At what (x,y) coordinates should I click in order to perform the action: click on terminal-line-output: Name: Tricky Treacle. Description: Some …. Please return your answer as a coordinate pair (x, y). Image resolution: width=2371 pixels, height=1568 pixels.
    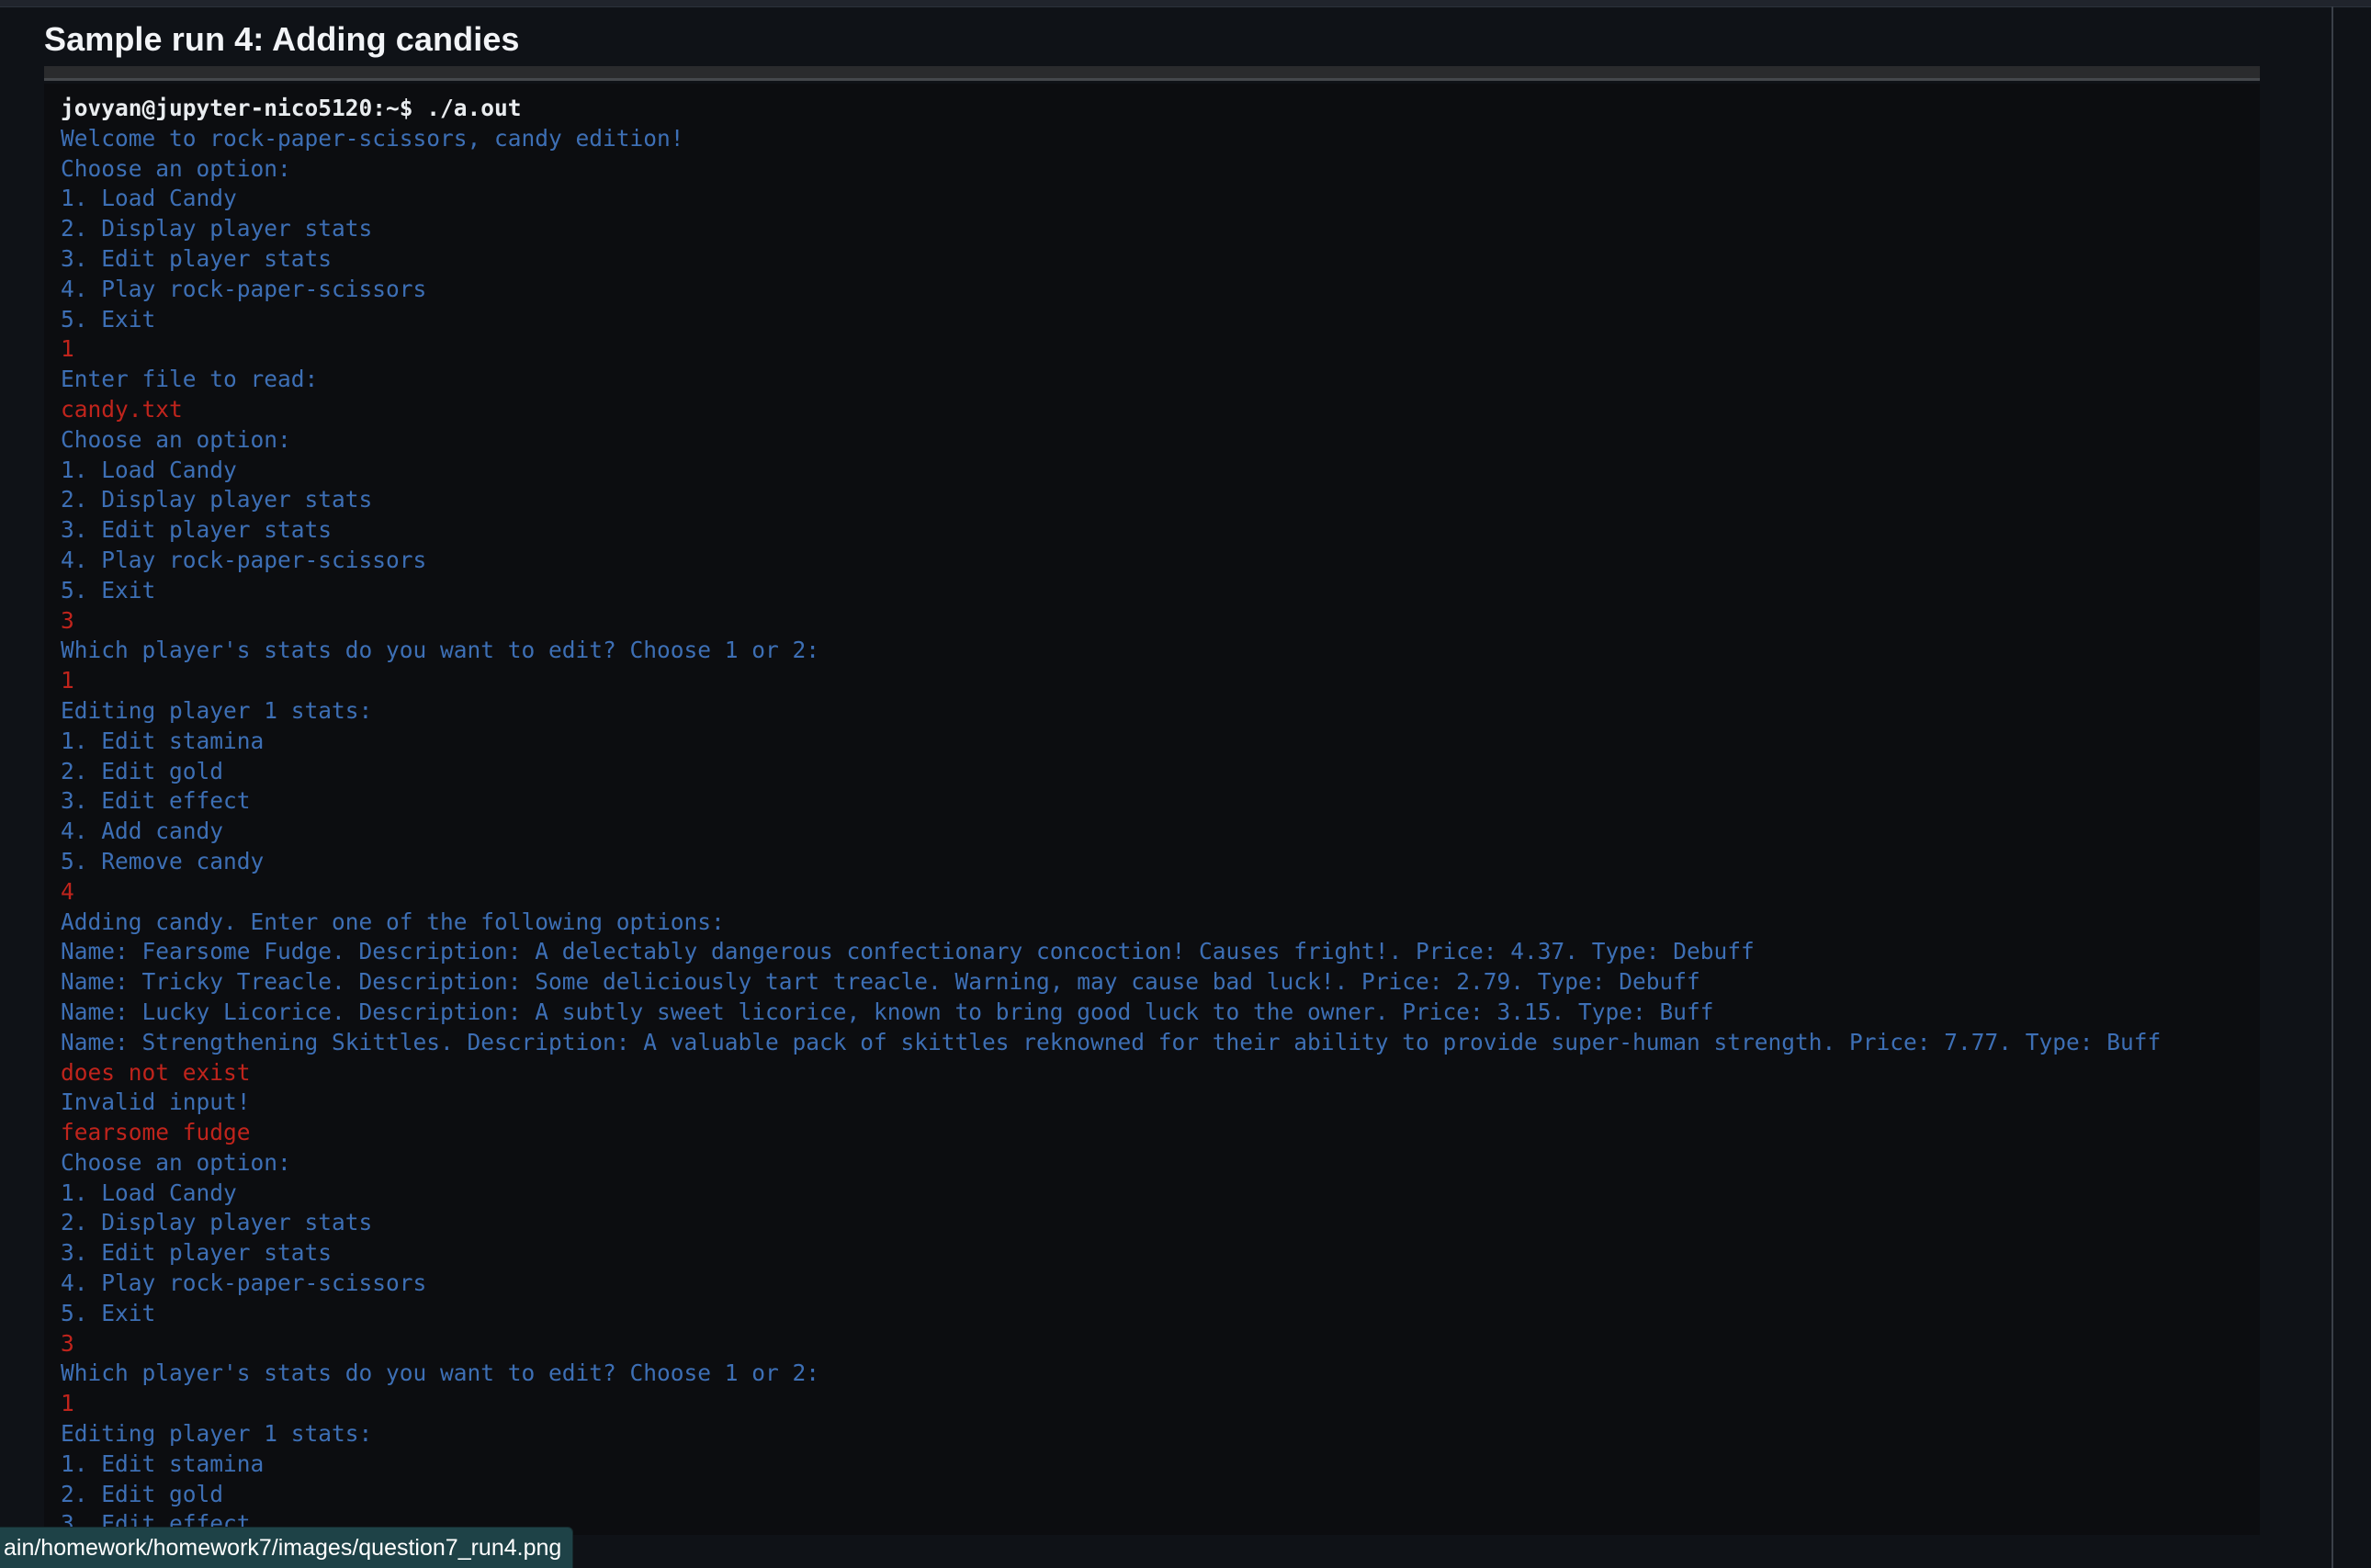
    Looking at the image, I should click on (880, 982).